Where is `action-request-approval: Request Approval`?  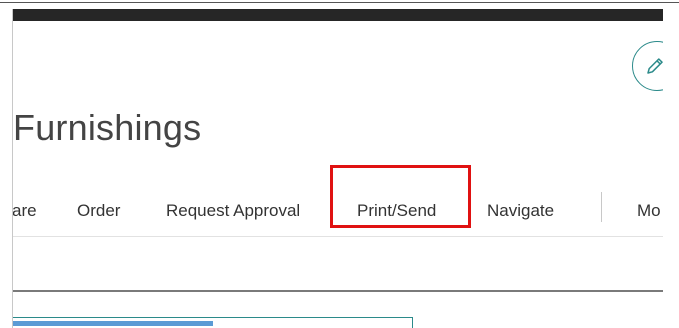 action-request-approval: Request Approval is located at coordinates (233, 211).